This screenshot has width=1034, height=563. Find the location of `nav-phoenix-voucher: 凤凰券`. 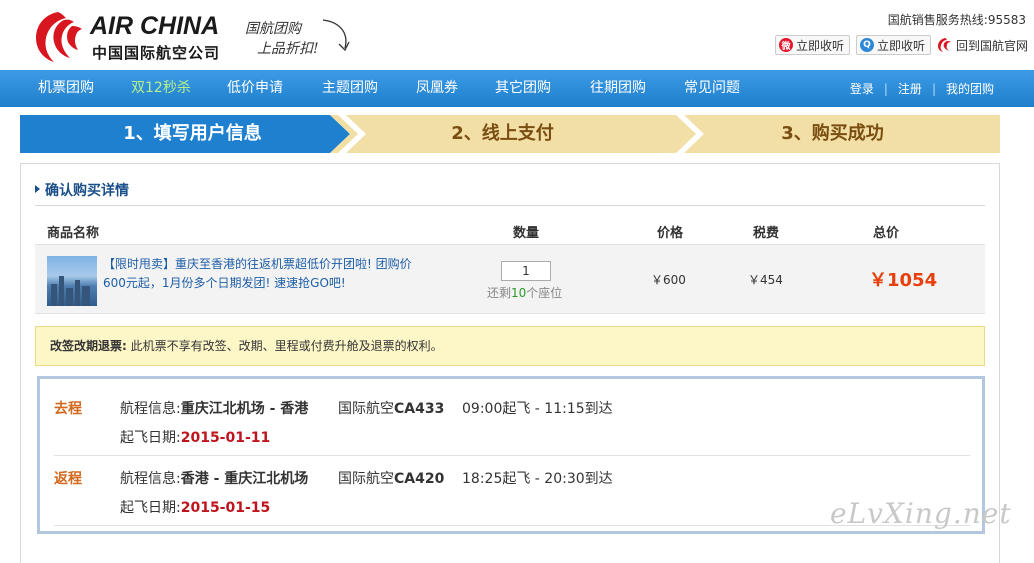

nav-phoenix-voucher: 凤凰券 is located at coordinates (437, 88).